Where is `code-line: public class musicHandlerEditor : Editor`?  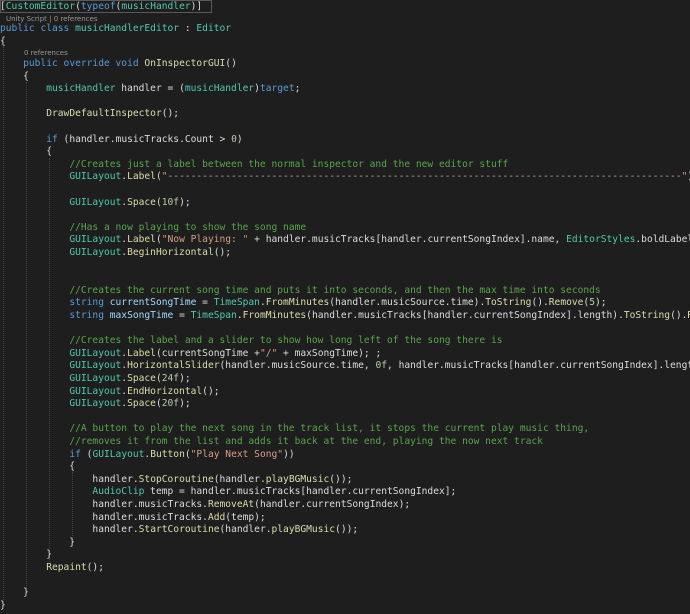 code-line: public class musicHandlerEditor : Editor is located at coordinates (115, 29).